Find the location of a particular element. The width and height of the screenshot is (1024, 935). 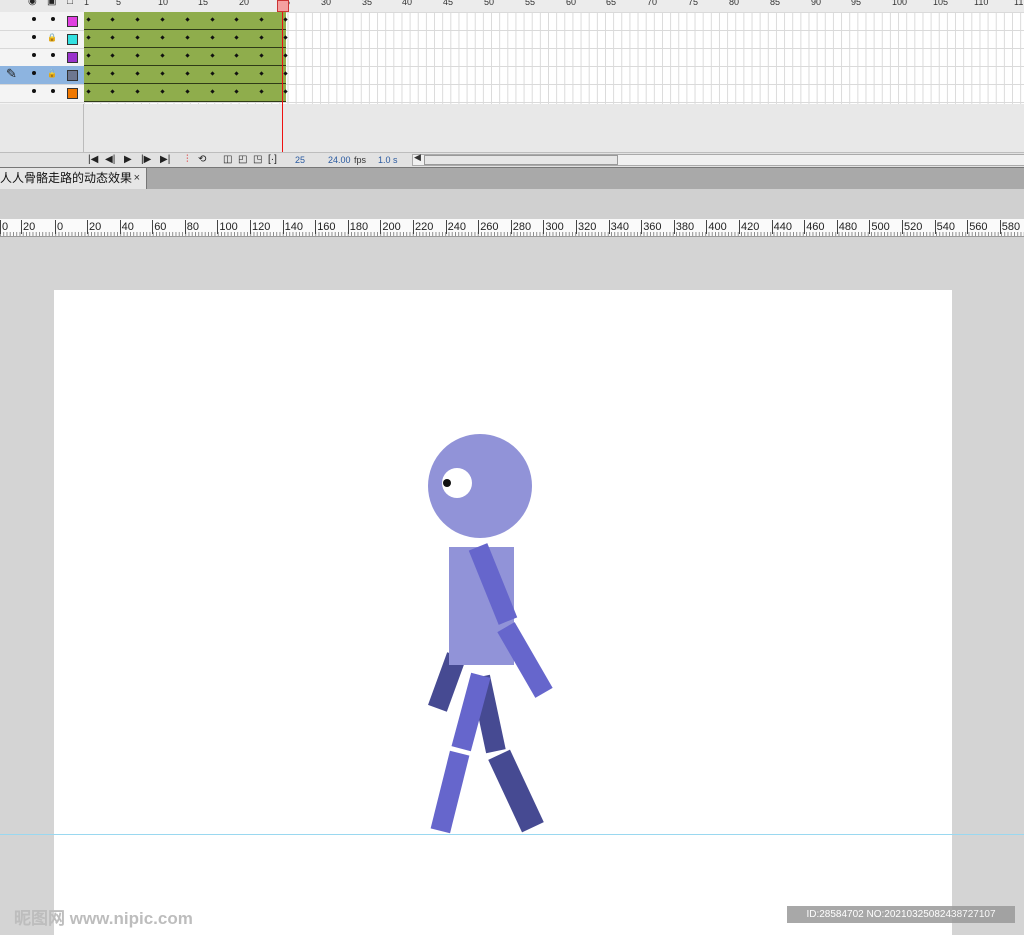

watermark-right: ID:28584702 NO:20210325082438727107 is located at coordinates (901, 914).